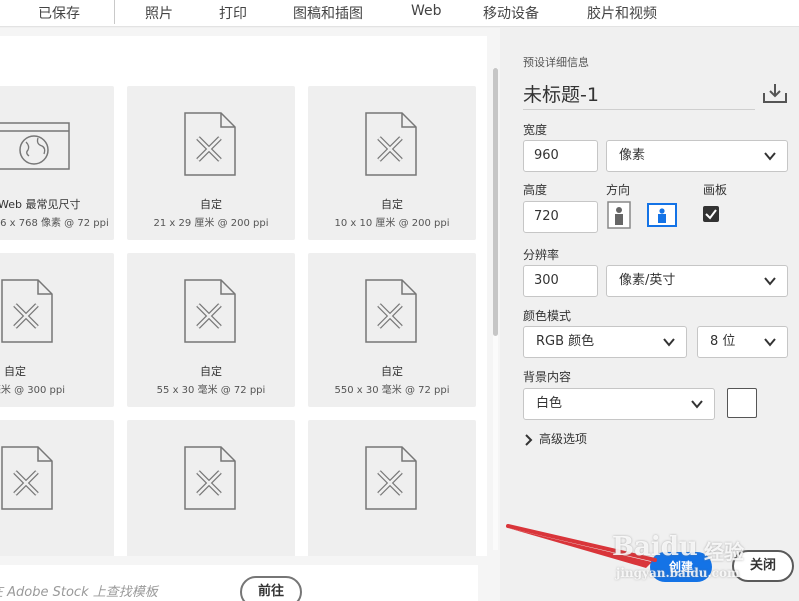 The image size is (799, 601). I want to click on height-input: 720, so click(560, 217).